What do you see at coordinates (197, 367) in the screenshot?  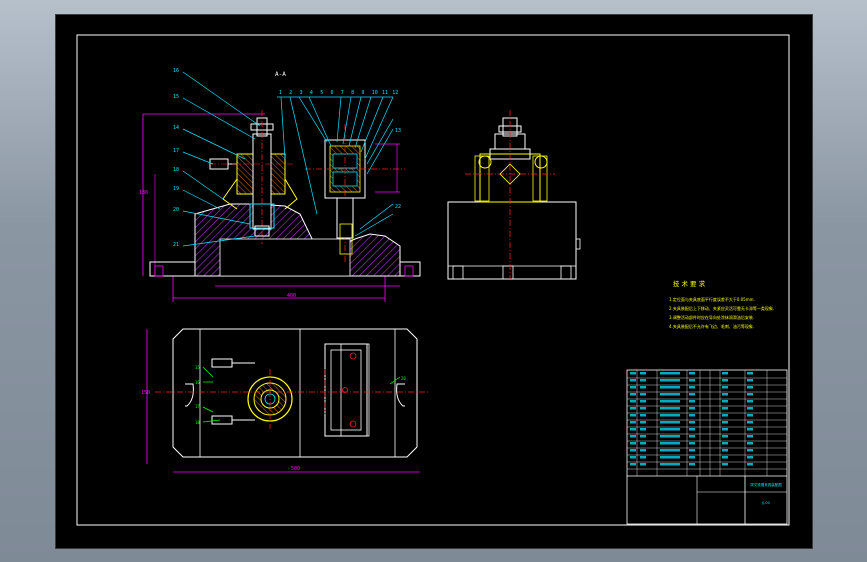 I see `svg-text: 15` at bounding box center [197, 367].